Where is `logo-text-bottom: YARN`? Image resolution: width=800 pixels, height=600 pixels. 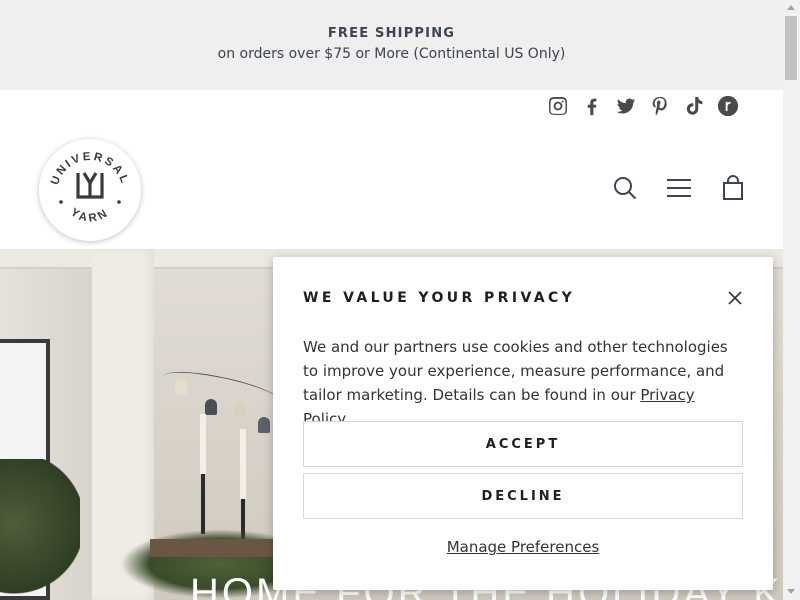 logo-text-bottom: YARN is located at coordinates (88, 215).